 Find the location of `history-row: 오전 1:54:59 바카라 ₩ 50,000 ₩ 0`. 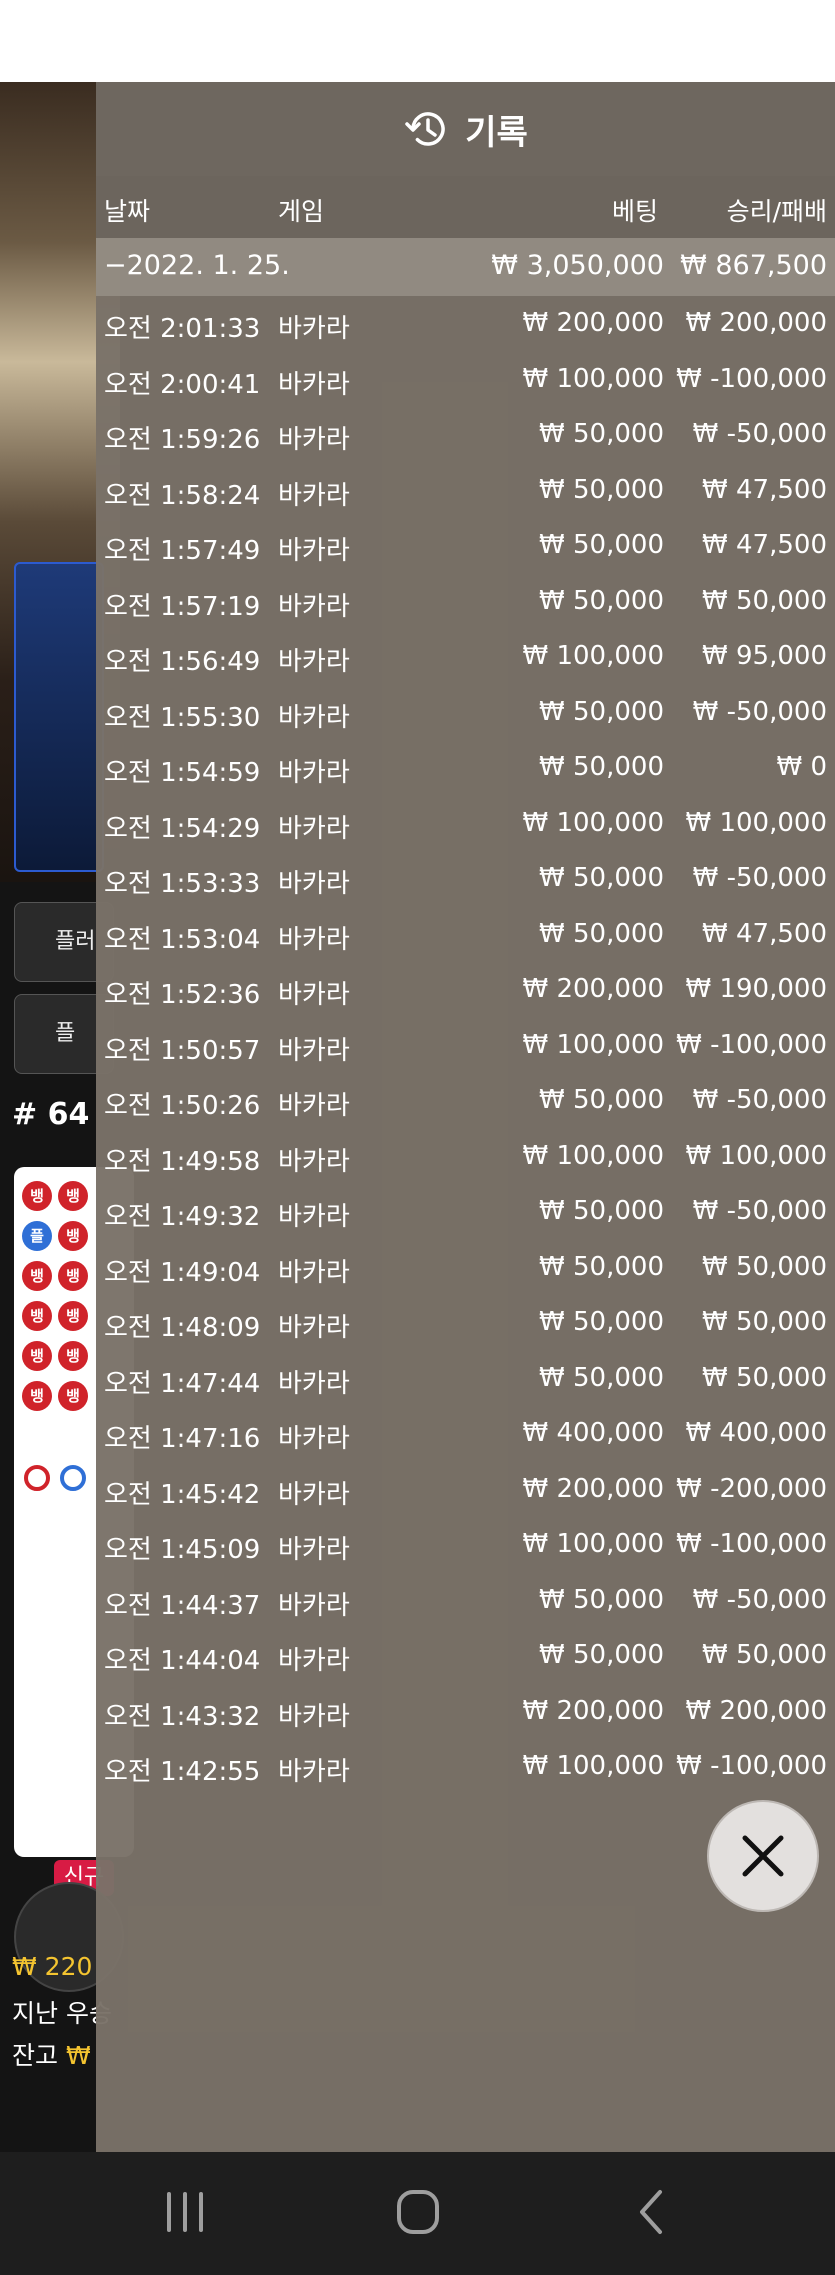

history-row: 오전 1:54:59 바카라 ₩ 50,000 ₩ 0 is located at coordinates (465, 768).